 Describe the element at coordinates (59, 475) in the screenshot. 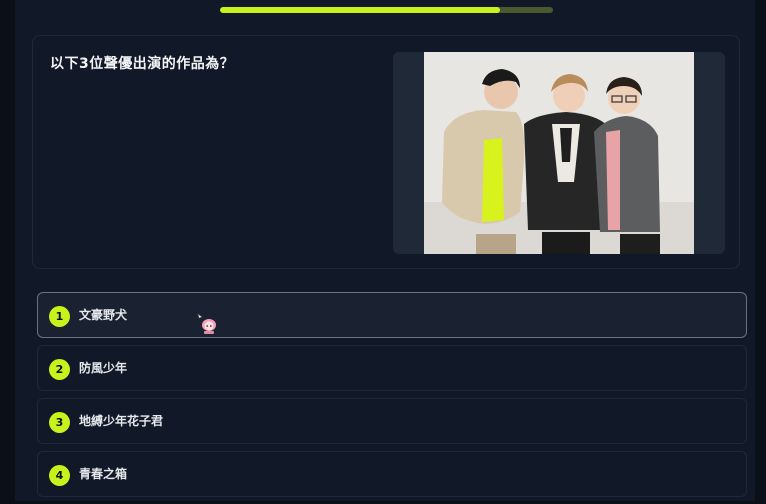

I see `option-number-badge: 4` at that location.